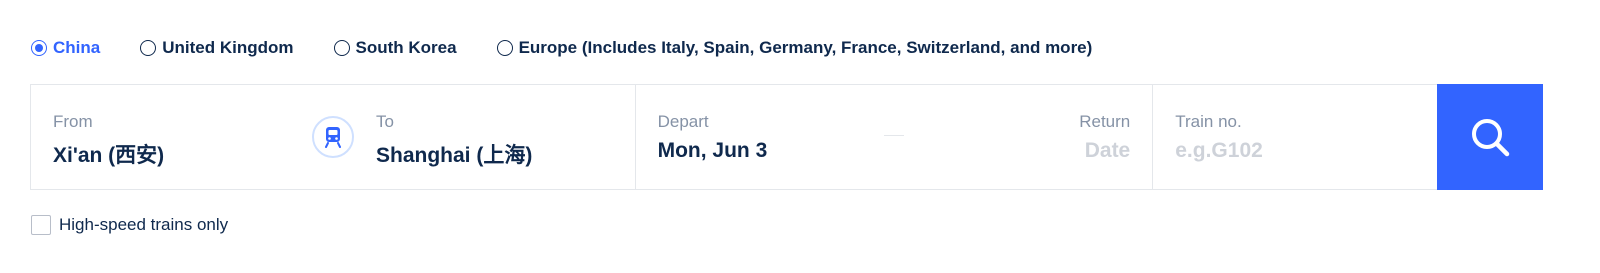 The width and height of the screenshot is (1600, 273). I want to click on high-speed-checkbox, so click(41, 225).